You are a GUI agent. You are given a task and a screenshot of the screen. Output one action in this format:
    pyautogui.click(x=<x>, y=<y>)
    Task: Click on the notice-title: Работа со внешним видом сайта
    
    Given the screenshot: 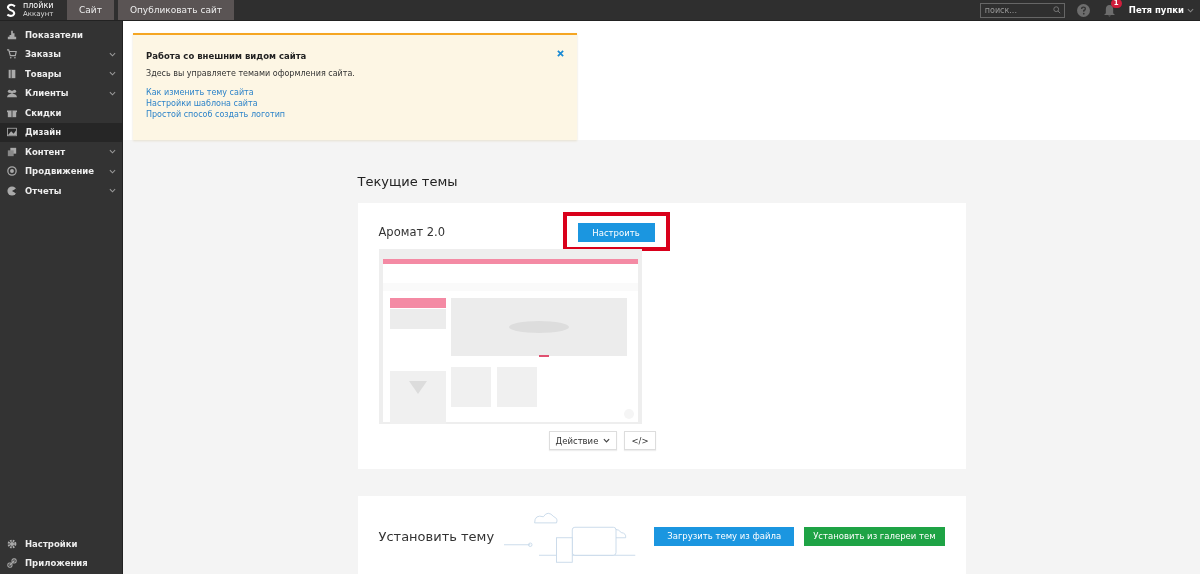 What is the action you would take?
    pyautogui.click(x=226, y=56)
    